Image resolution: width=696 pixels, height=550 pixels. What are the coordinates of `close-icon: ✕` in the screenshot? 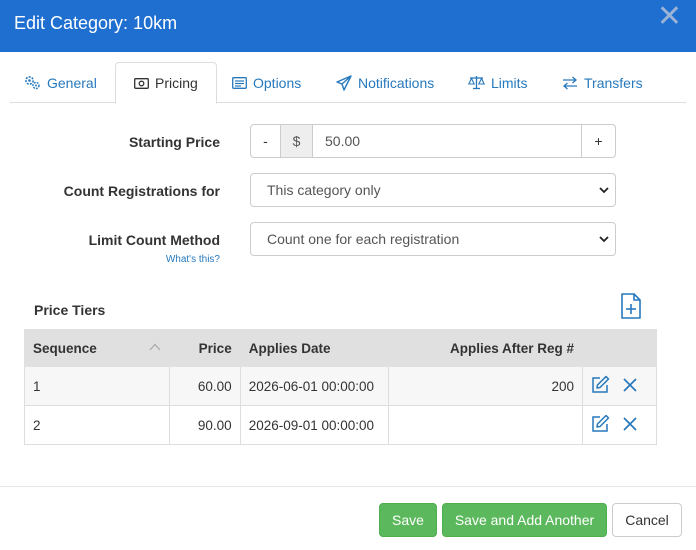 It's located at (669, 17).